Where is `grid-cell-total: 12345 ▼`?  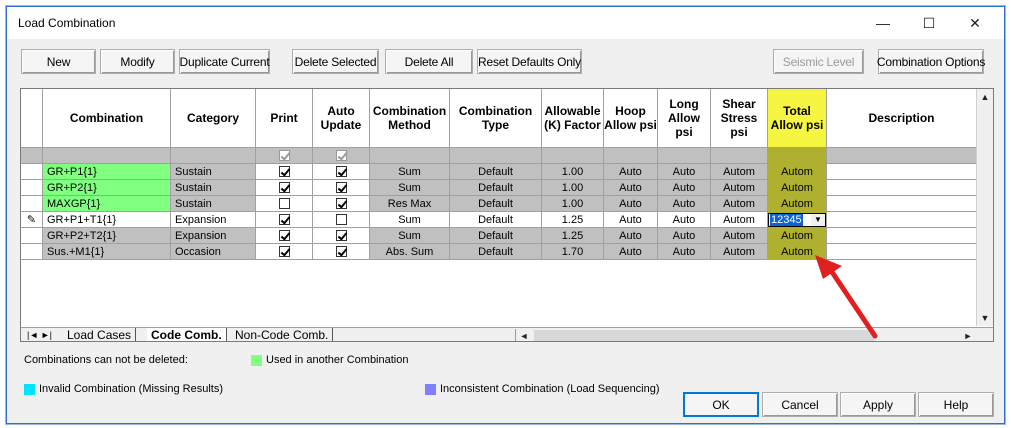
grid-cell-total: 12345 ▼ is located at coordinates (797, 220).